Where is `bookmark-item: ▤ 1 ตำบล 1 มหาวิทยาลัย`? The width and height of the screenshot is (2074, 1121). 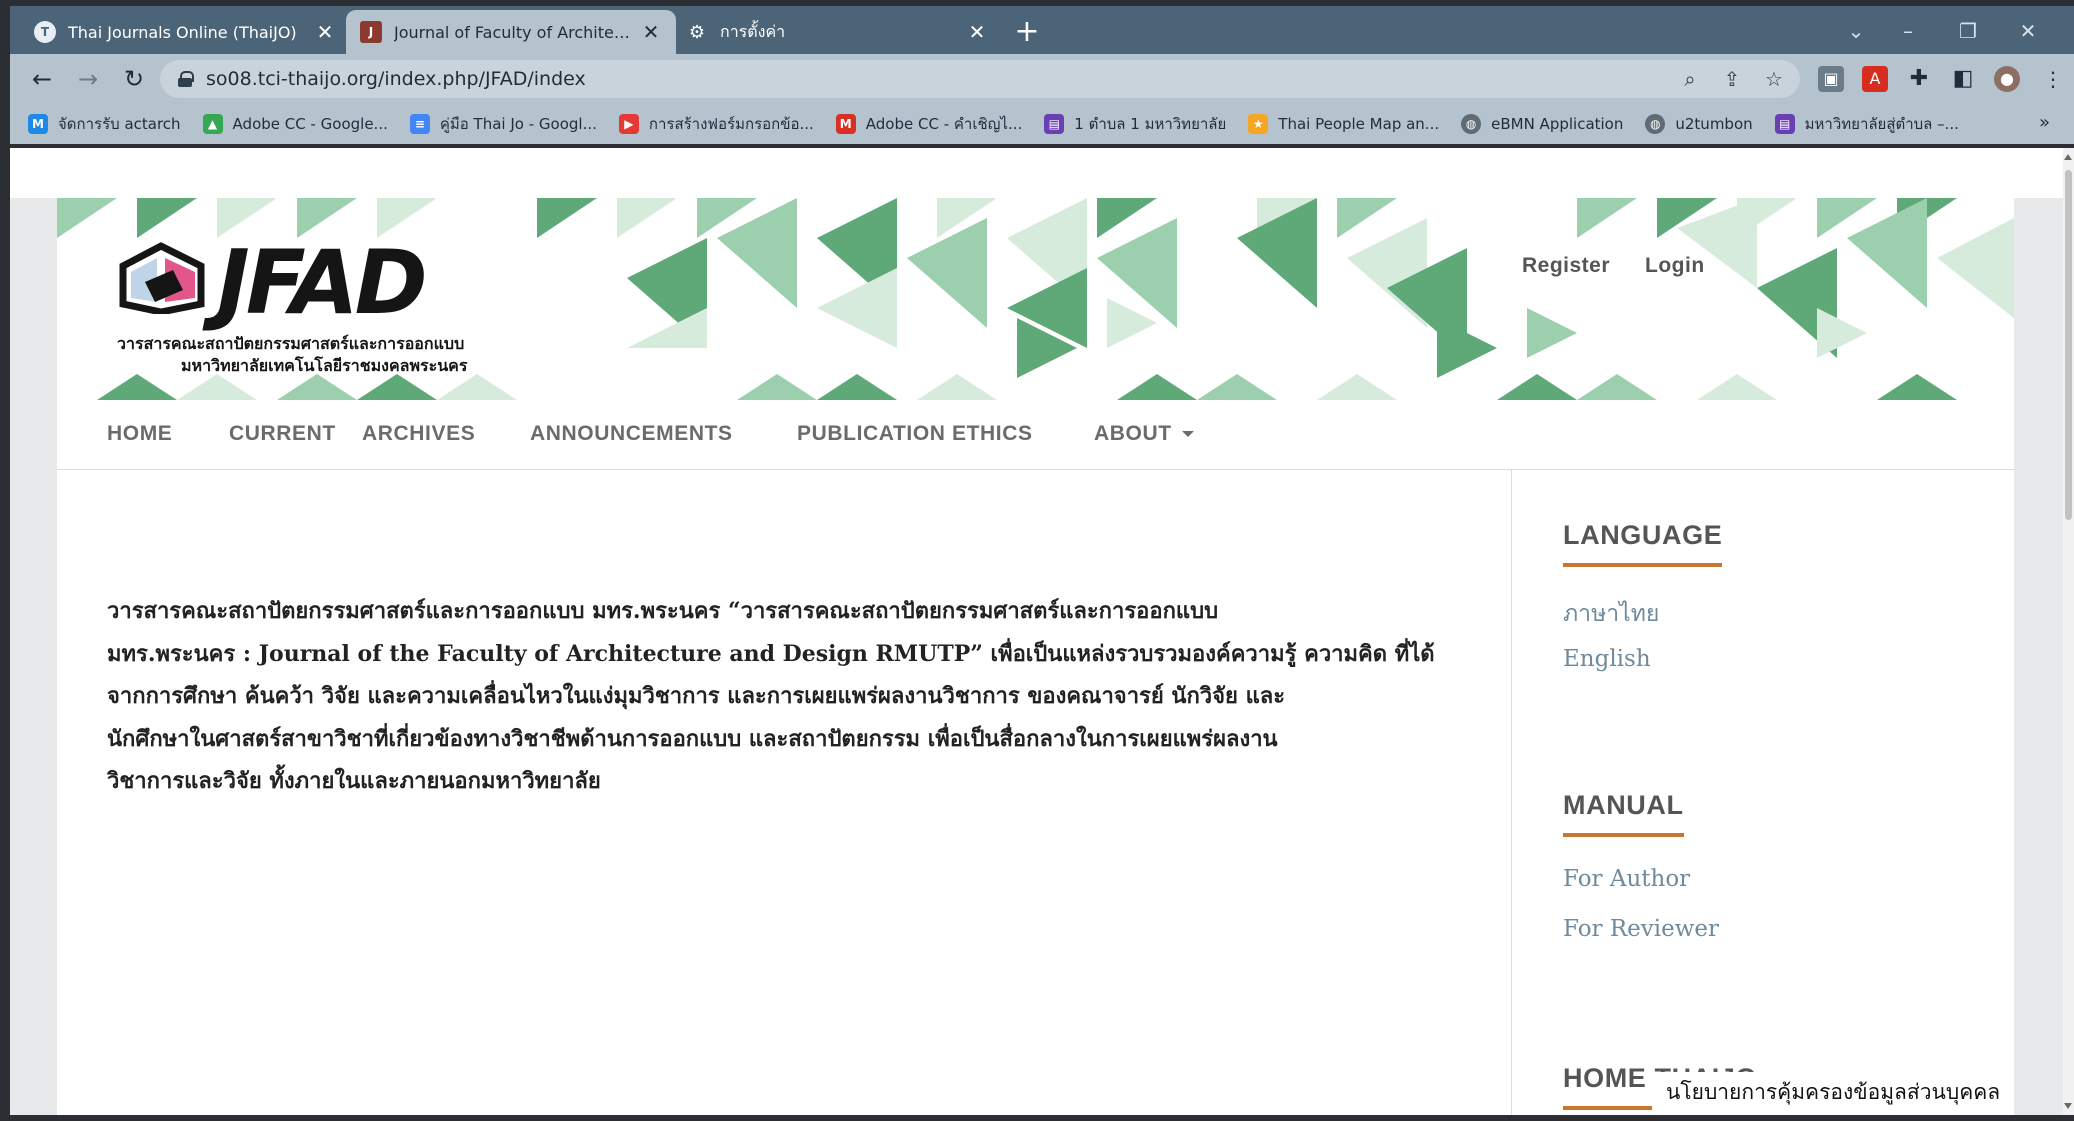 bookmark-item: ▤ 1 ตำบล 1 มหาวิทยาลัย is located at coordinates (1135, 124).